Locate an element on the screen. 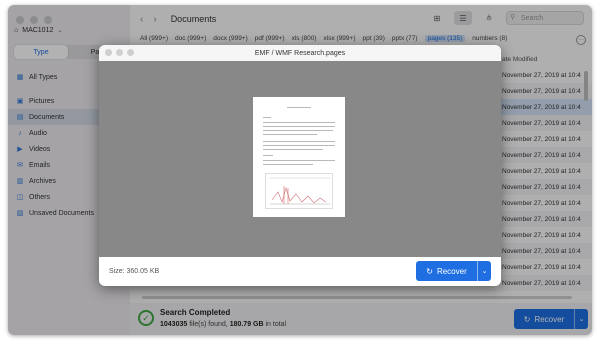 The height and width of the screenshot is (344, 600). dialog-title: EMF / WMF Research.pages is located at coordinates (300, 53).